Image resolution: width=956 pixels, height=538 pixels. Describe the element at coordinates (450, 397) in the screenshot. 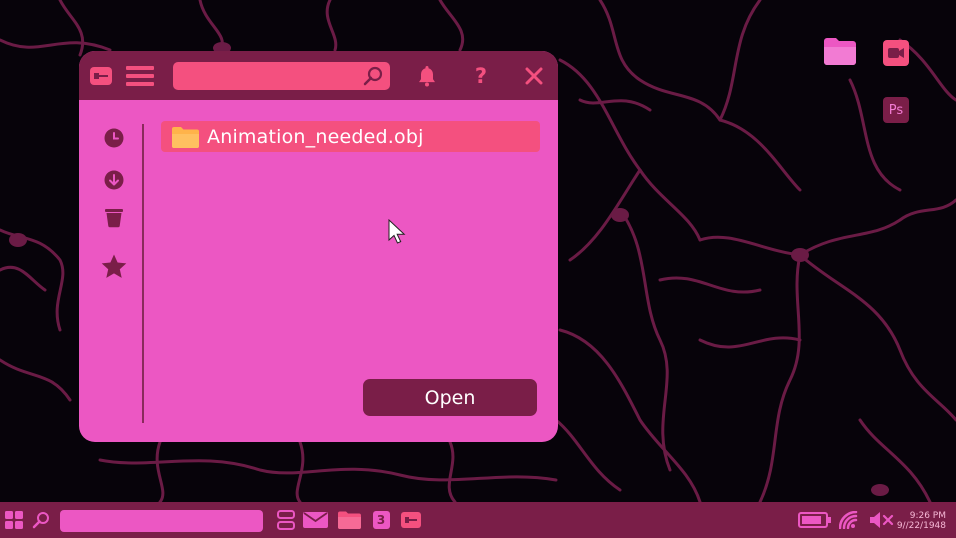

I see `open-button: Open` at that location.